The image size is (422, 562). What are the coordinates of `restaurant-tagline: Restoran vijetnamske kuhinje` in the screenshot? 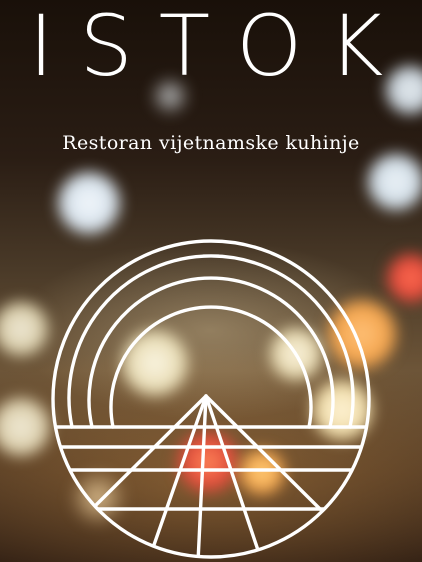 It's located at (211, 143).